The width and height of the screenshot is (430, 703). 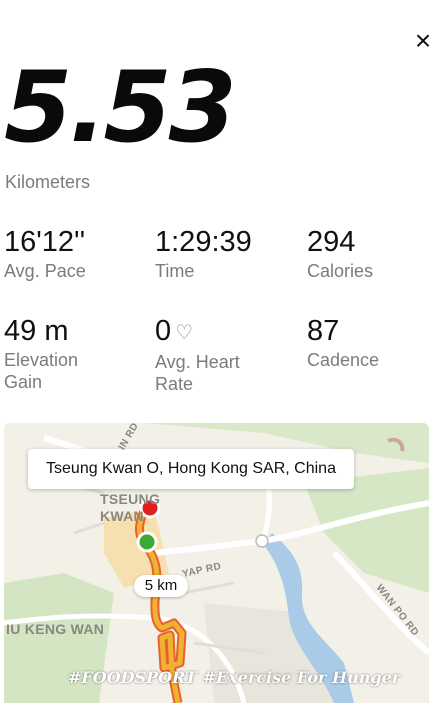 What do you see at coordinates (36, 331) in the screenshot?
I see `elevation-value: 49 m` at bounding box center [36, 331].